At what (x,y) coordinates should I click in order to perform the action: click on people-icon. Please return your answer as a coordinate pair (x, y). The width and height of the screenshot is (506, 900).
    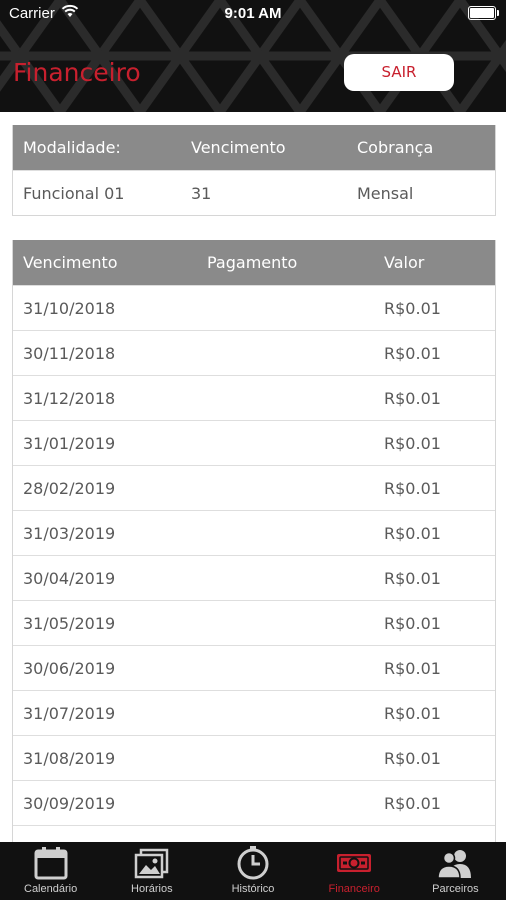
    Looking at the image, I should click on (454, 864).